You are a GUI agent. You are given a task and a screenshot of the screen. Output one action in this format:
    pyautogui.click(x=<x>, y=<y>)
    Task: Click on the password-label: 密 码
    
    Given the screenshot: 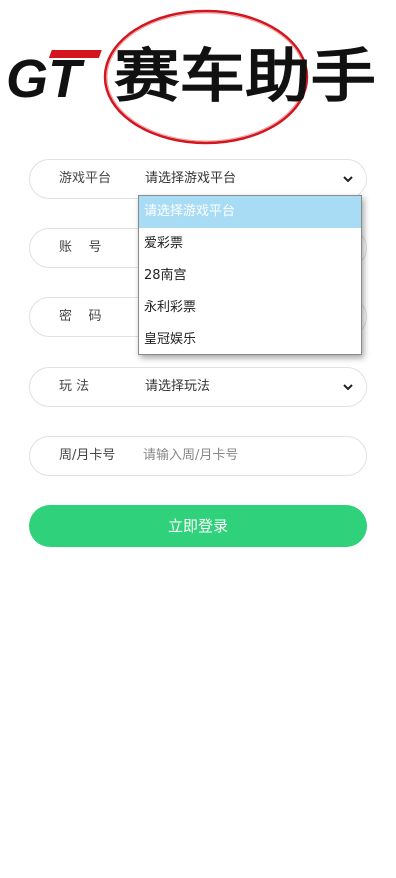 What is the action you would take?
    pyautogui.click(x=80, y=316)
    